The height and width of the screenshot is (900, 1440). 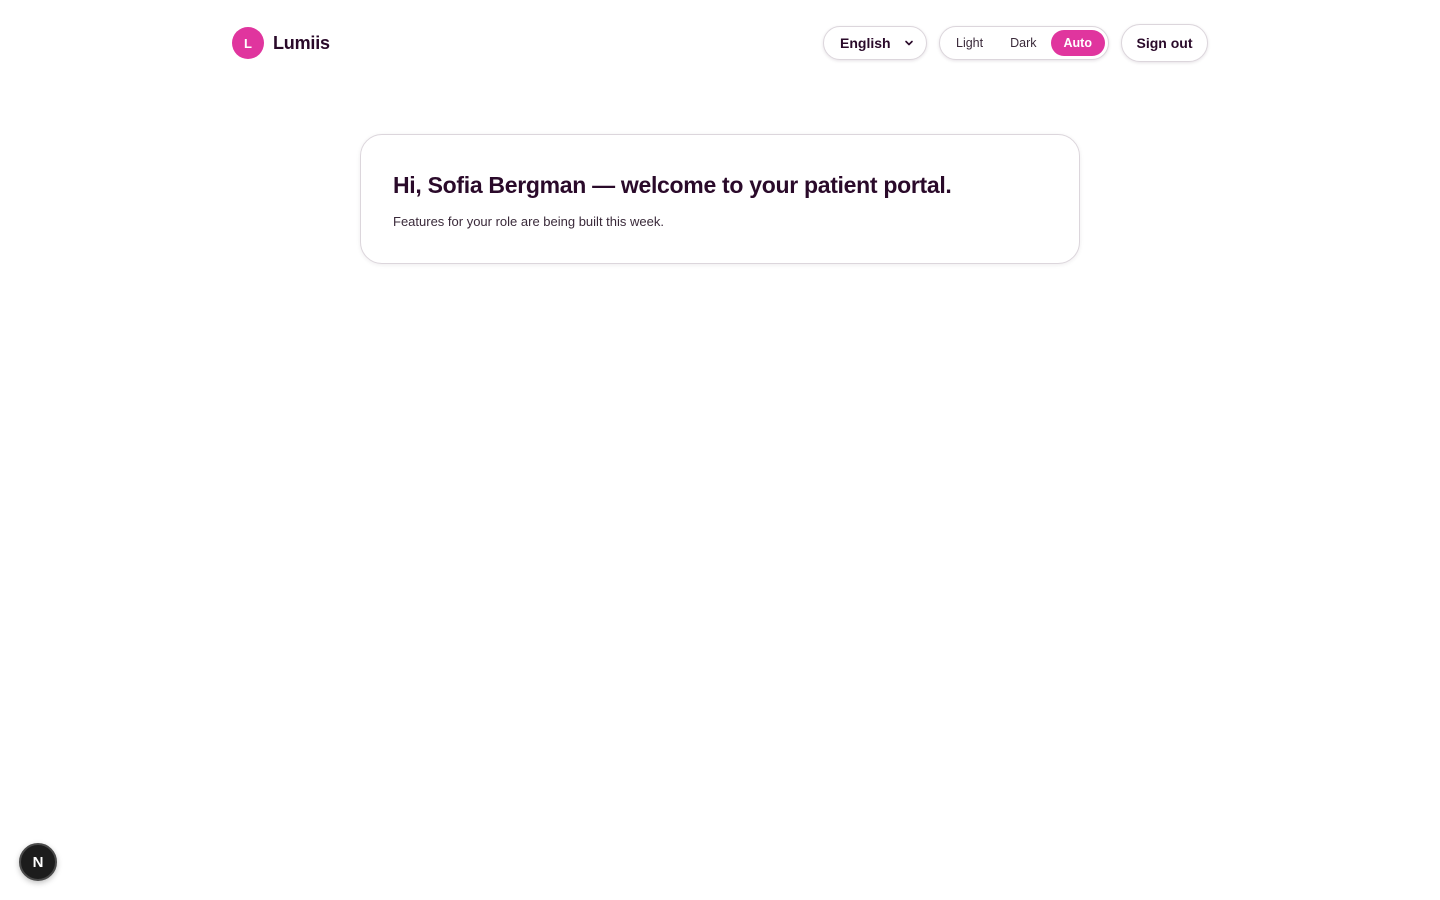 I want to click on theme-option-auto: Auto, so click(x=1077, y=43).